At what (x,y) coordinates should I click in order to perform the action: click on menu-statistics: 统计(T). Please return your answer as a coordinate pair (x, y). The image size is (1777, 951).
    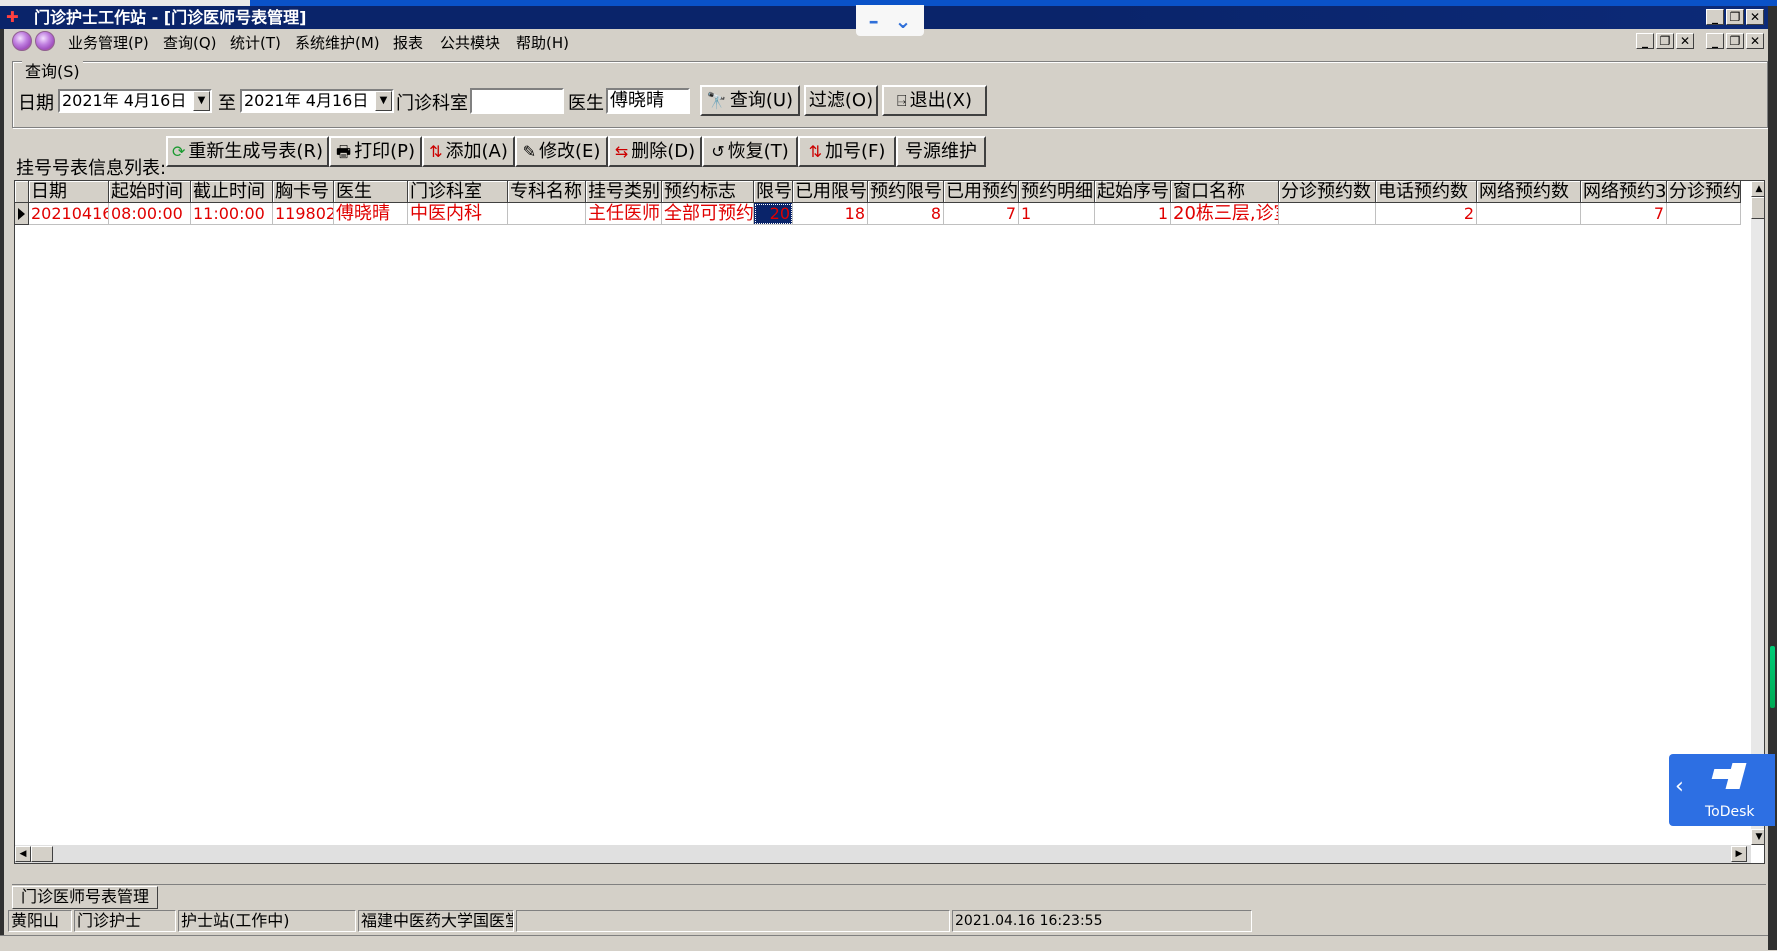
    Looking at the image, I should click on (255, 42).